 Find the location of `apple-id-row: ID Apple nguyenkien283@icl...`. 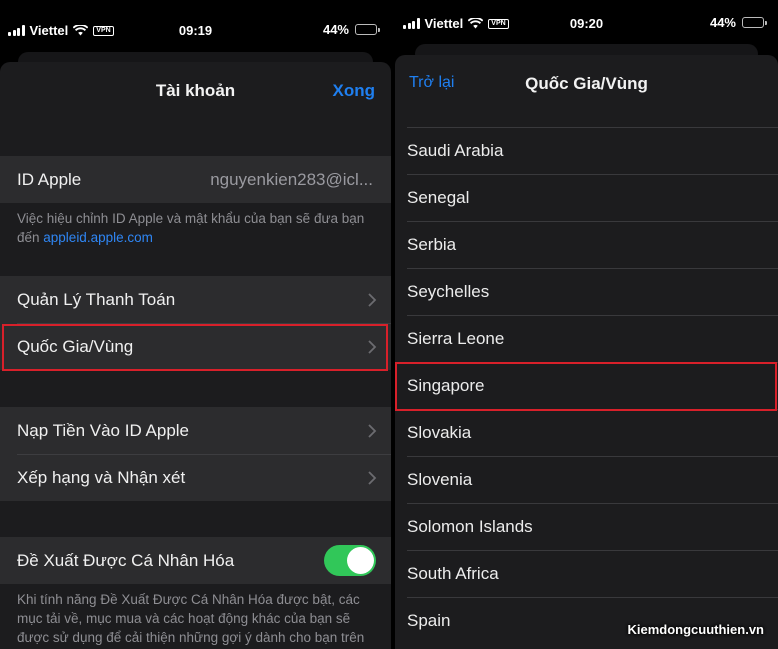

apple-id-row: ID Apple nguyenkien283@icl... is located at coordinates (195, 179).